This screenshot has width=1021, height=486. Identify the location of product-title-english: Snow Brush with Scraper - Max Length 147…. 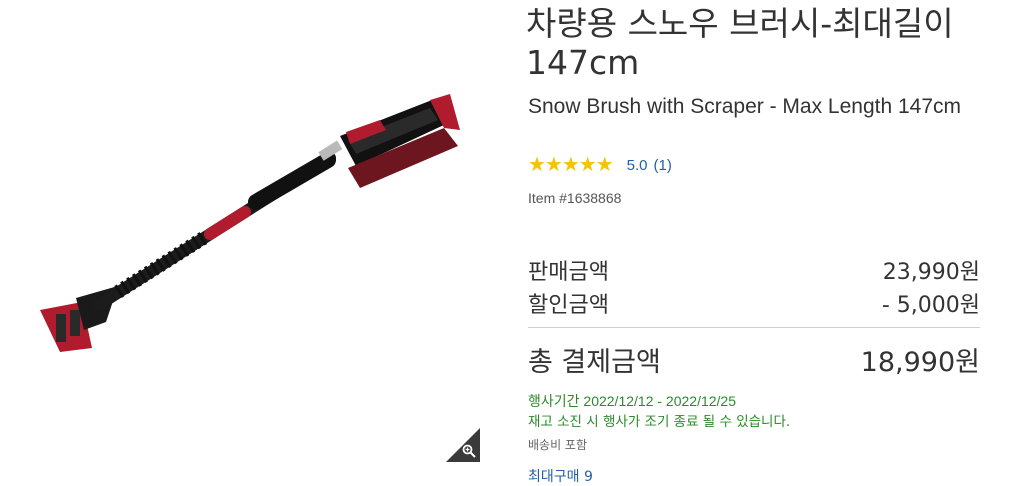
(745, 106).